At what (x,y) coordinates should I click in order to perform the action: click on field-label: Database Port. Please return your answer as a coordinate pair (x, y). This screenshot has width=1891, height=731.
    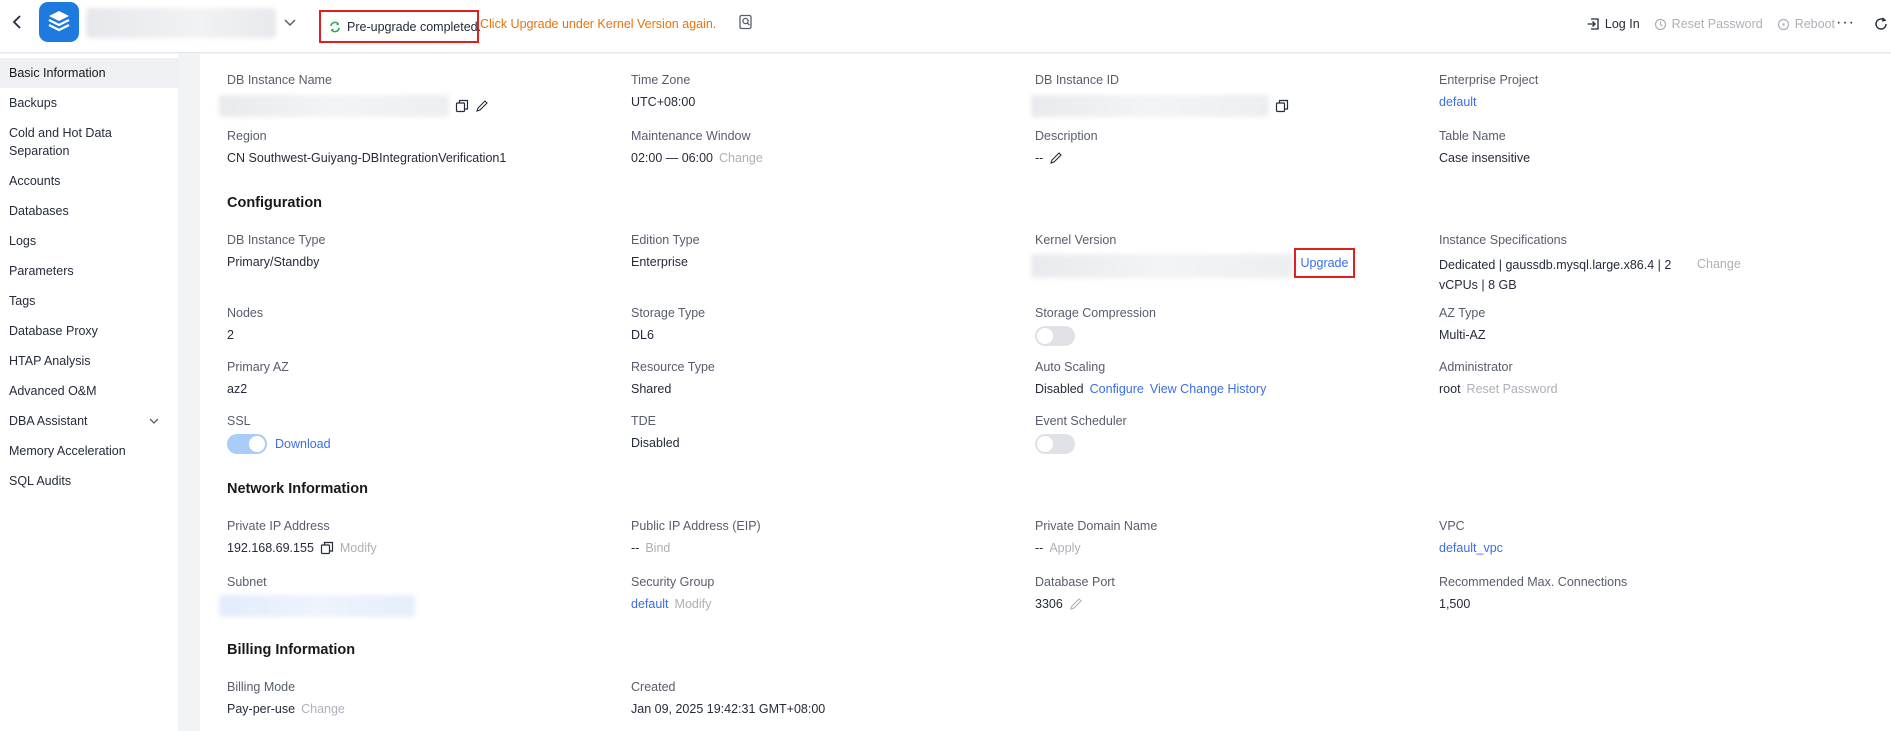
    Looking at the image, I should click on (1075, 582).